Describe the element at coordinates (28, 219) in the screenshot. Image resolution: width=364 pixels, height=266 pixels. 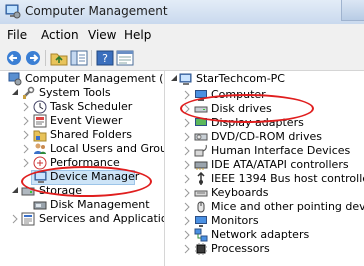
I see `services-icon` at that location.